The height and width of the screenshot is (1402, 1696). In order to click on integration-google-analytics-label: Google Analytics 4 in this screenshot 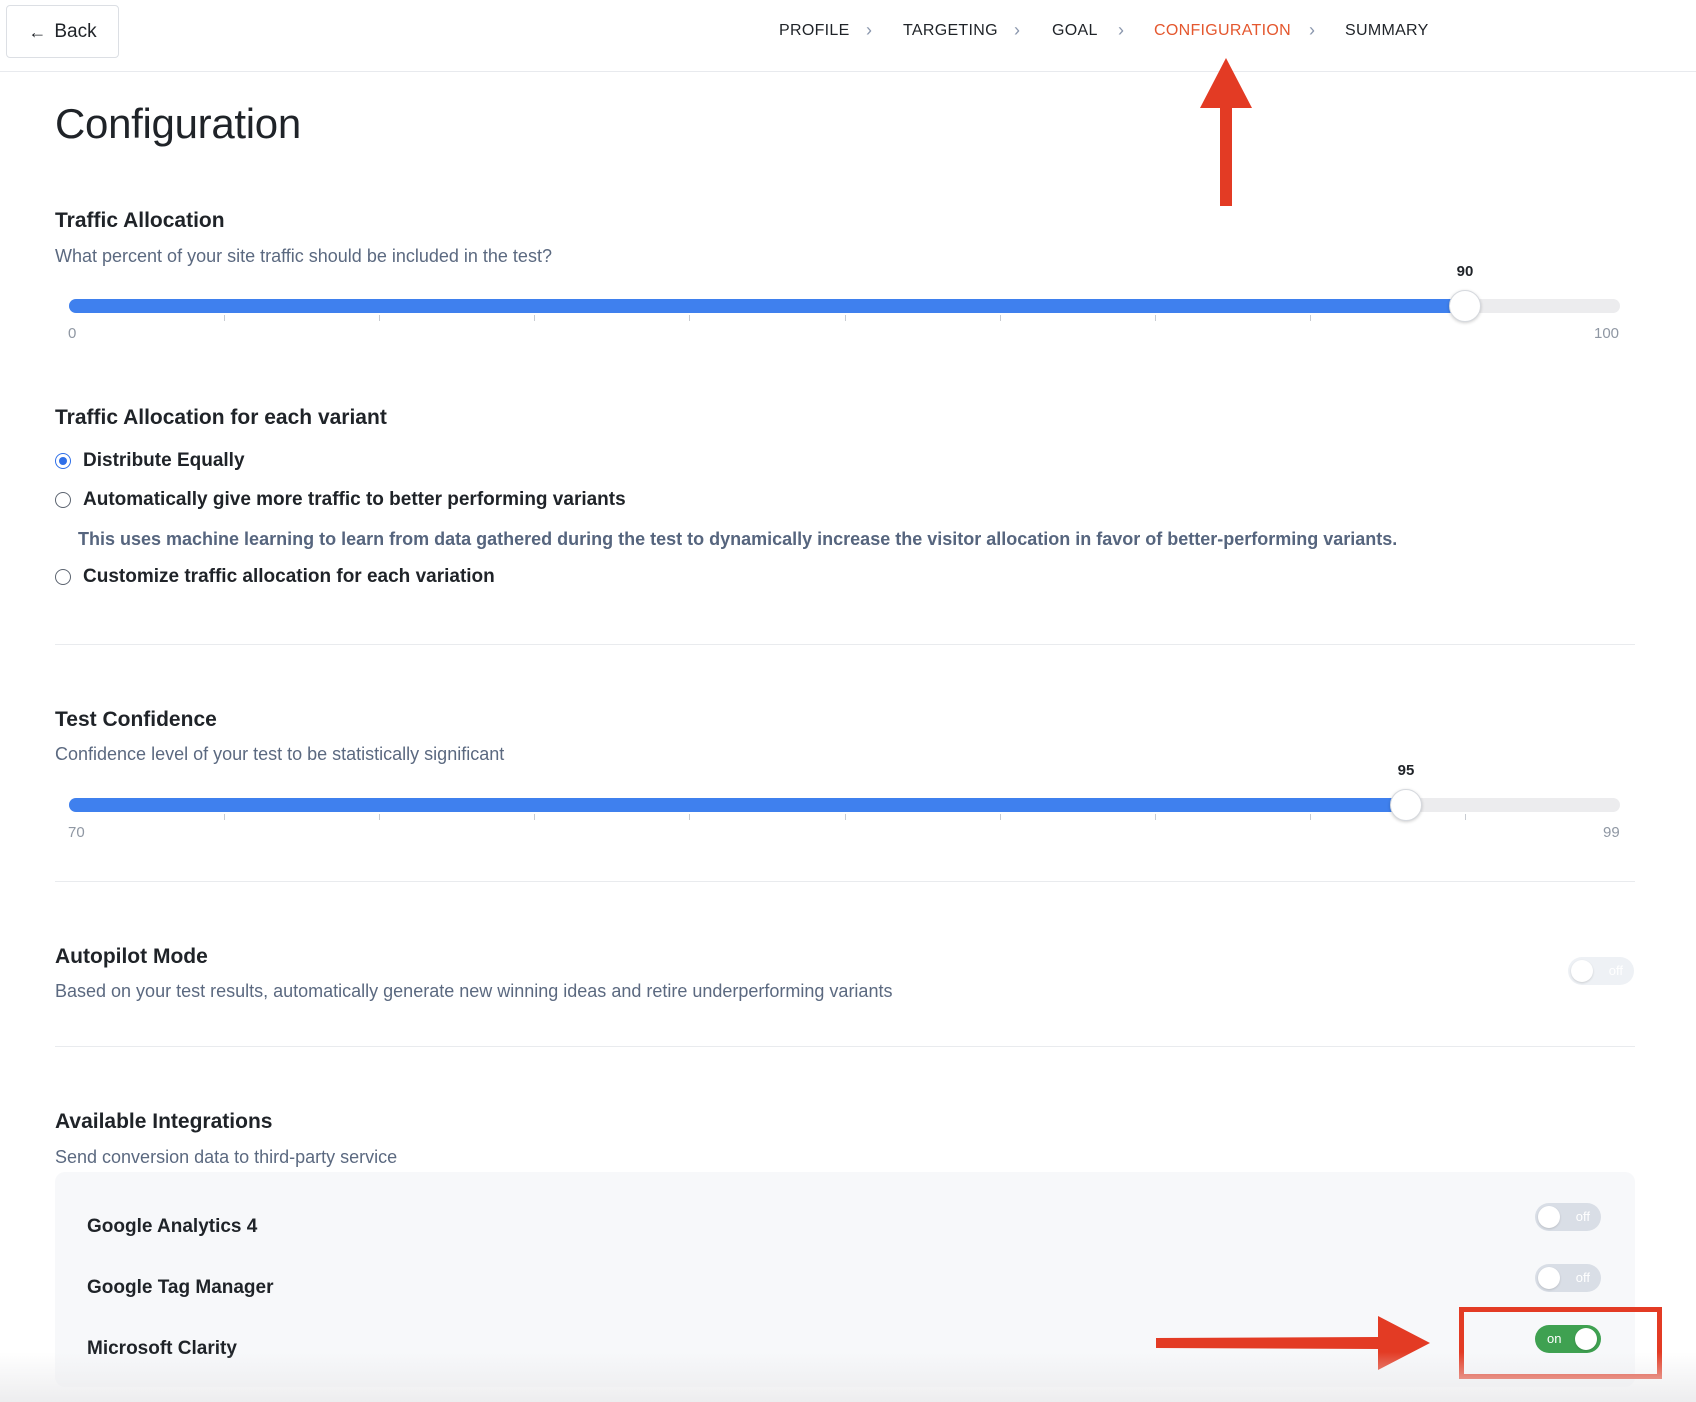, I will do `click(172, 1226)`.